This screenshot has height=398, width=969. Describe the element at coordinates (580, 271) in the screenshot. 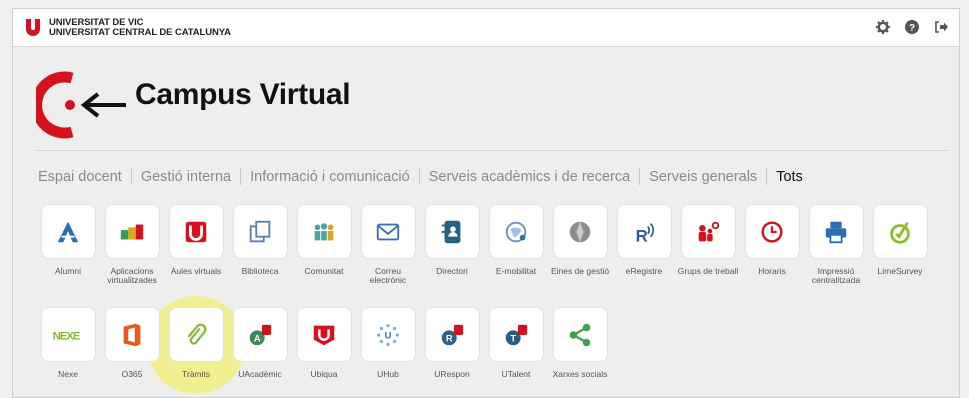

I see `app-label: Eines de gestió` at that location.